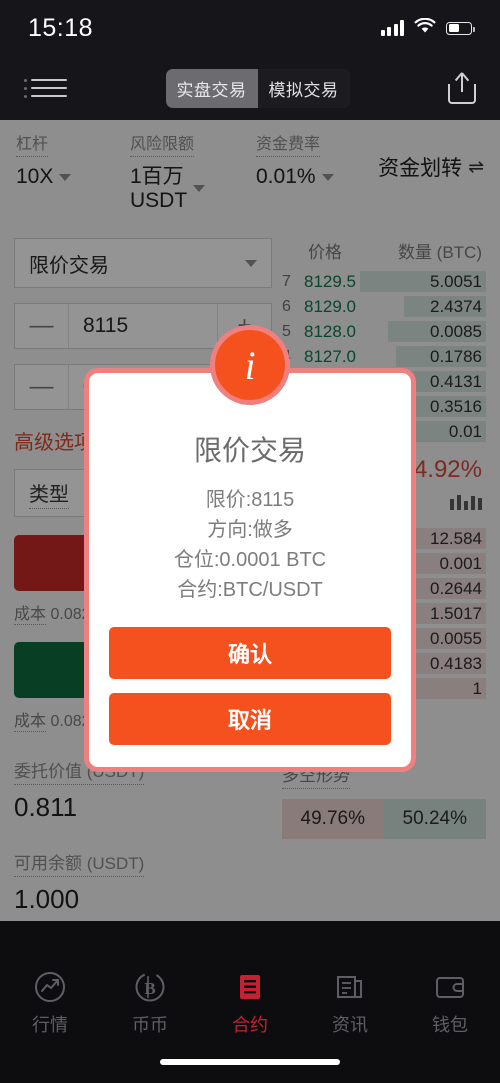 The height and width of the screenshot is (1083, 500). I want to click on order-book-row: 5 8128.0 0.0085, so click(384, 331).